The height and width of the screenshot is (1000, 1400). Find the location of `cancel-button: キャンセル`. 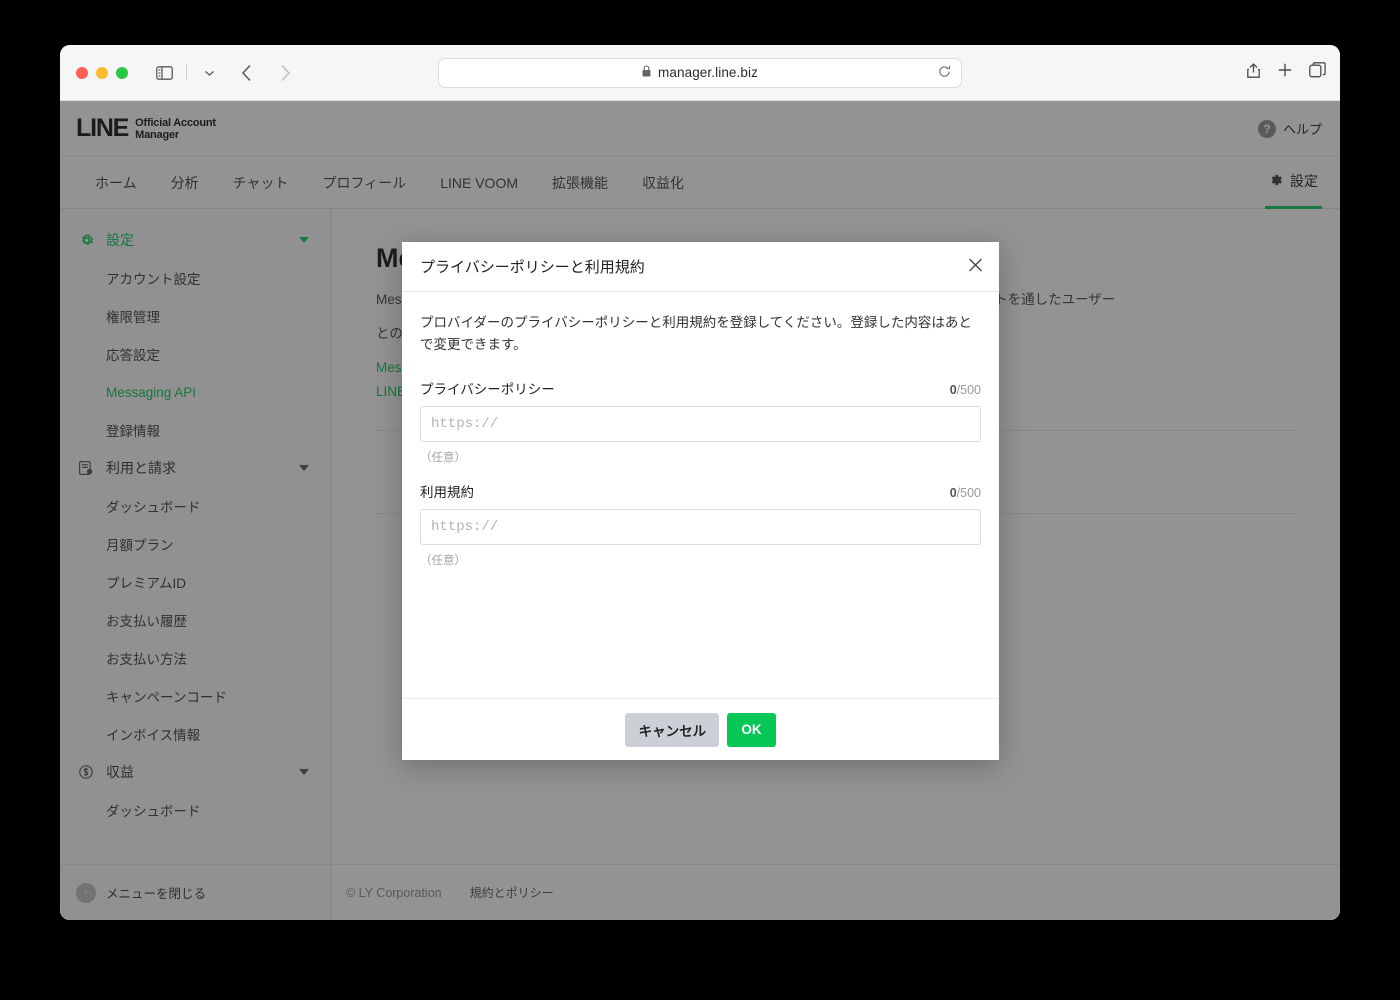

cancel-button: キャンセル is located at coordinates (672, 729).